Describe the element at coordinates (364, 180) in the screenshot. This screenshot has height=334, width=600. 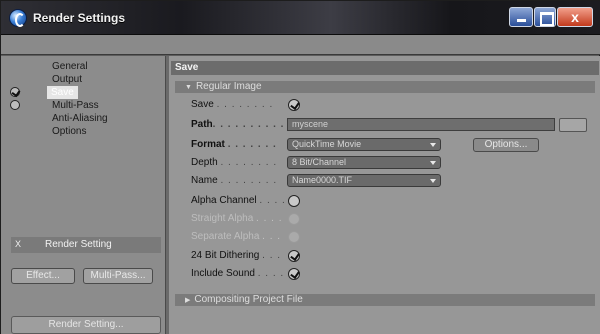
I see `name-dropdown: Name0000.TIF` at that location.